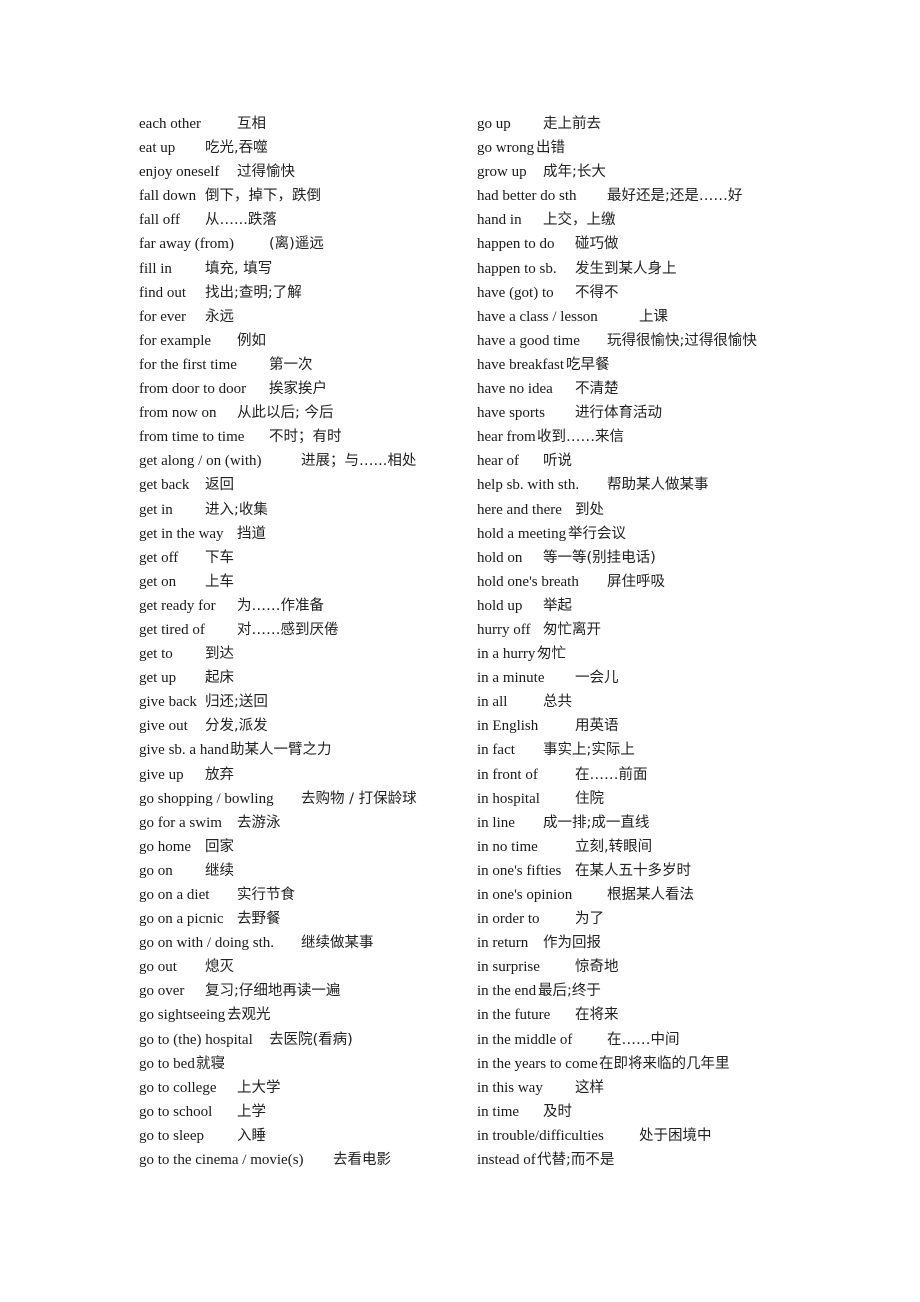 Image resolution: width=920 pixels, height=1302 pixels. What do you see at coordinates (515, 389) in the screenshot?
I see `phrase-text: have no idea` at bounding box center [515, 389].